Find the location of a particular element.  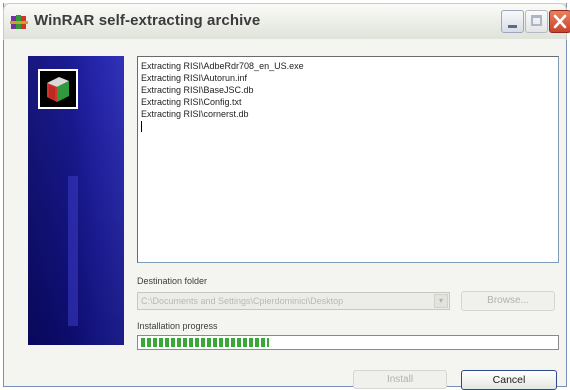

chevron-down-icon: ▾ is located at coordinates (441, 301).